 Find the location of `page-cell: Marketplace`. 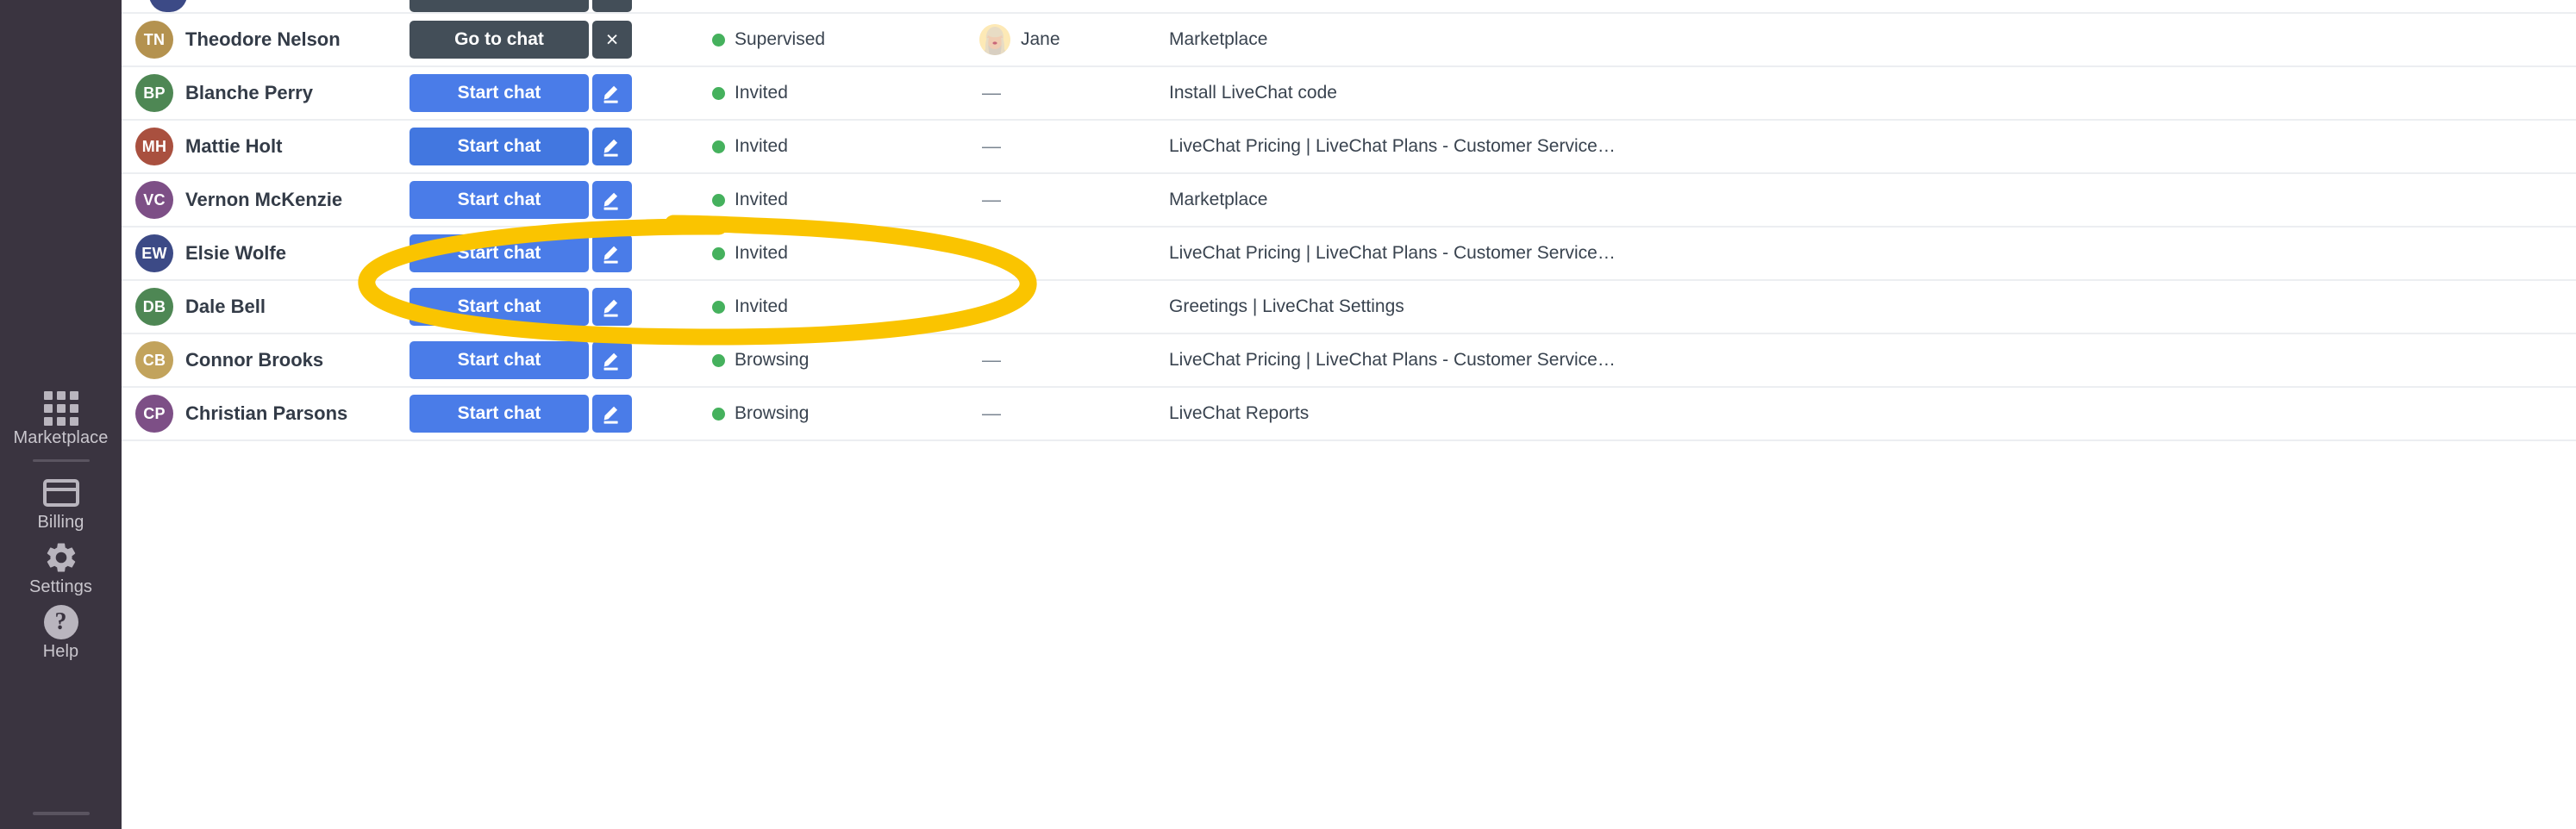

page-cell: Marketplace is located at coordinates (1872, 39).